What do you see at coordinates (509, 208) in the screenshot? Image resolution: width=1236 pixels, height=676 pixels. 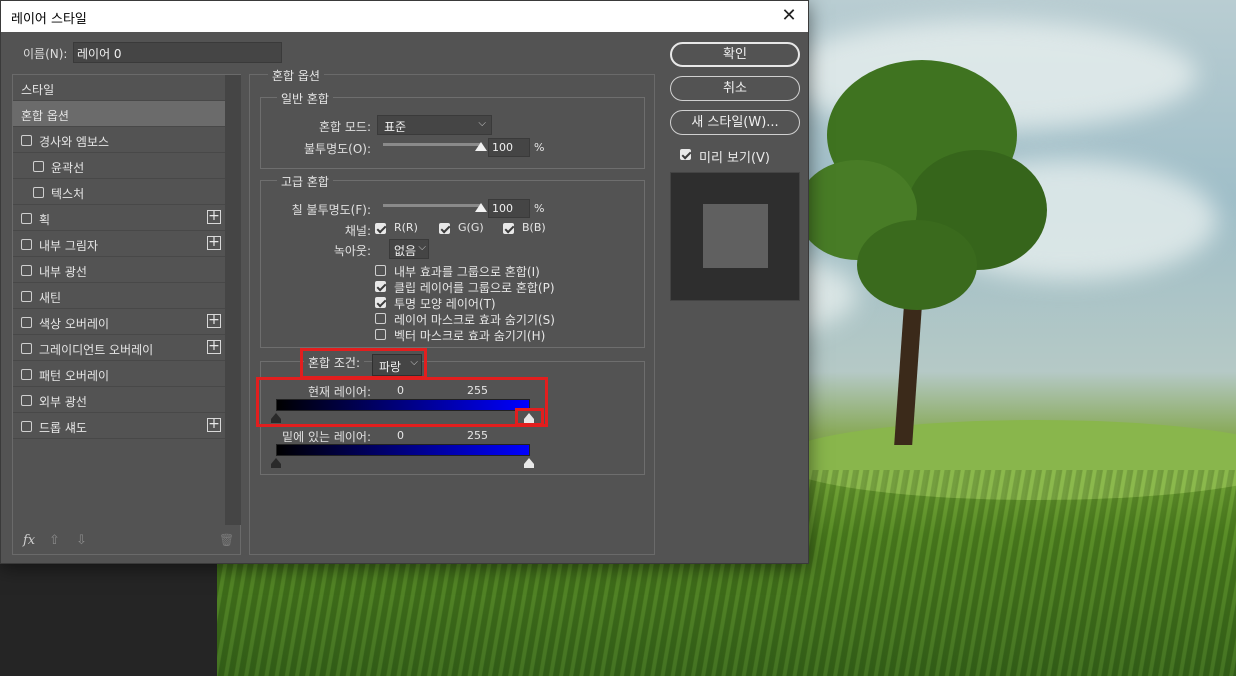 I see `fill-opacity-input: 100` at bounding box center [509, 208].